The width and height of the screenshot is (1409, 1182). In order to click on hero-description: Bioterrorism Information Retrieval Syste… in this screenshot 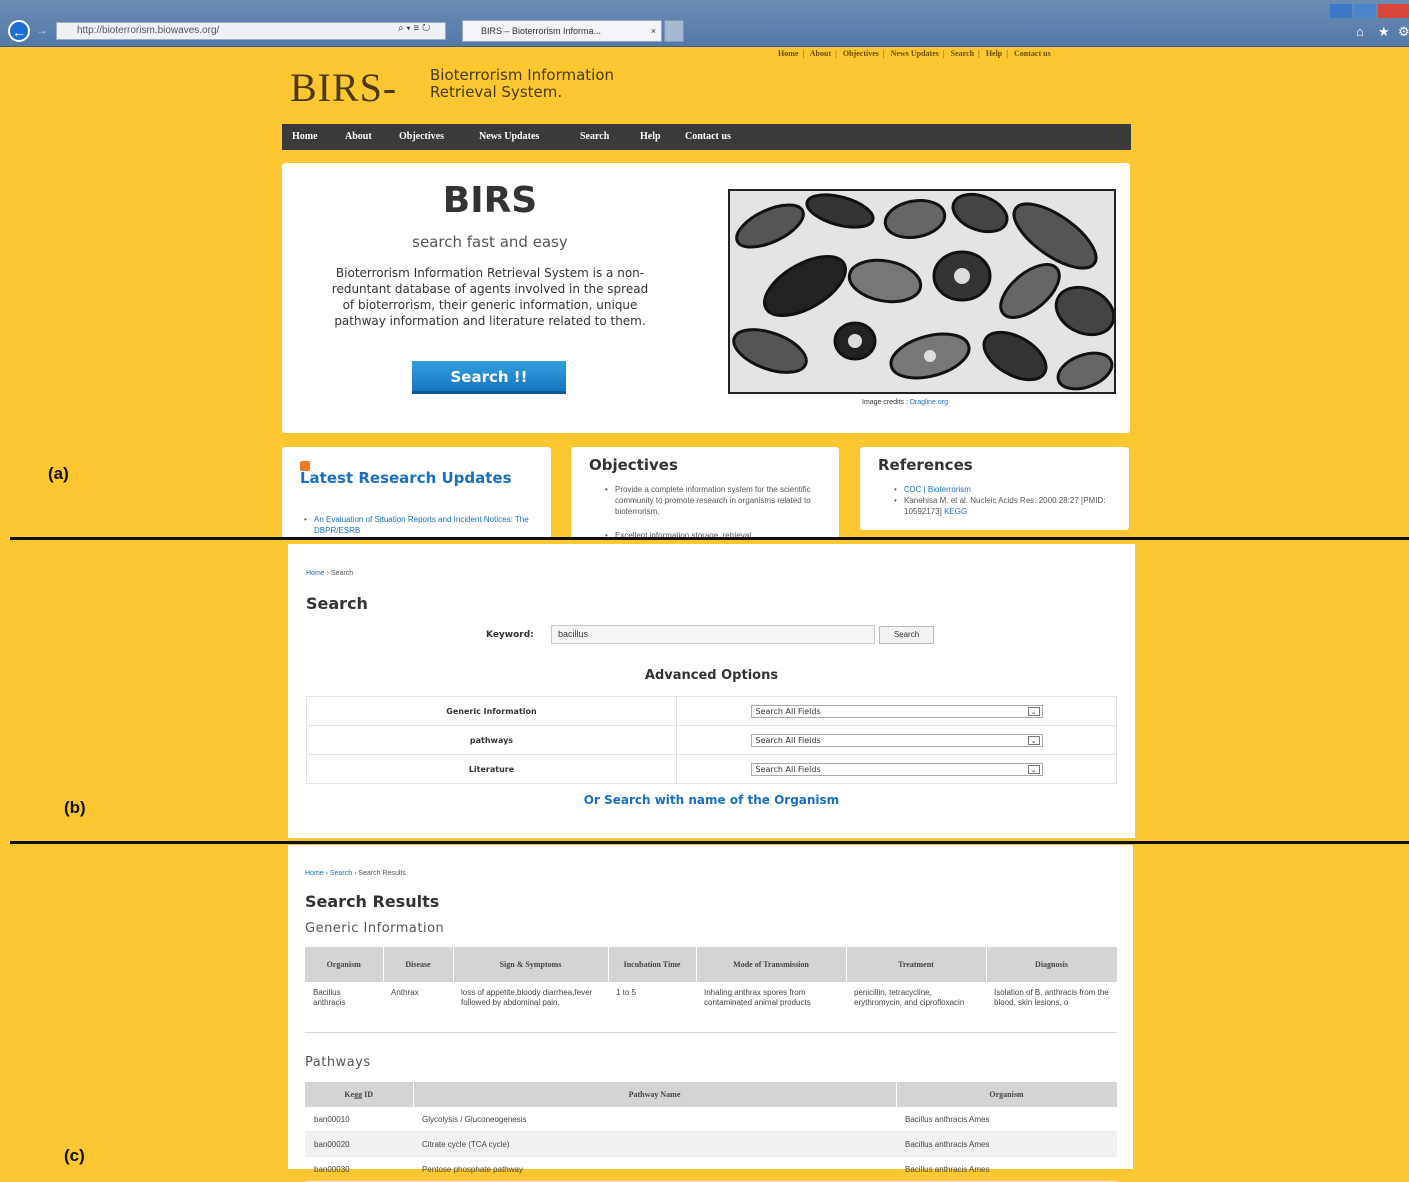, I will do `click(490, 297)`.